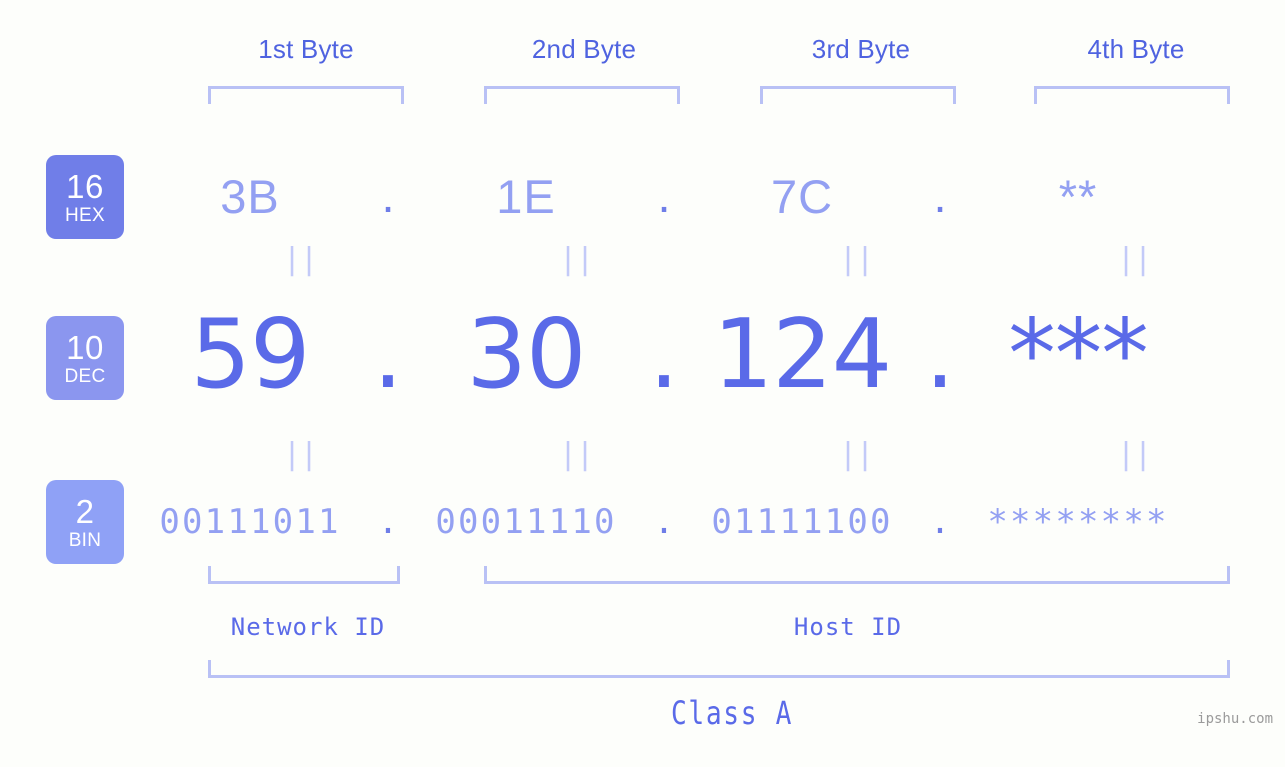  What do you see at coordinates (582, 95) in the screenshot?
I see `byte-bracket-2-icon` at bounding box center [582, 95].